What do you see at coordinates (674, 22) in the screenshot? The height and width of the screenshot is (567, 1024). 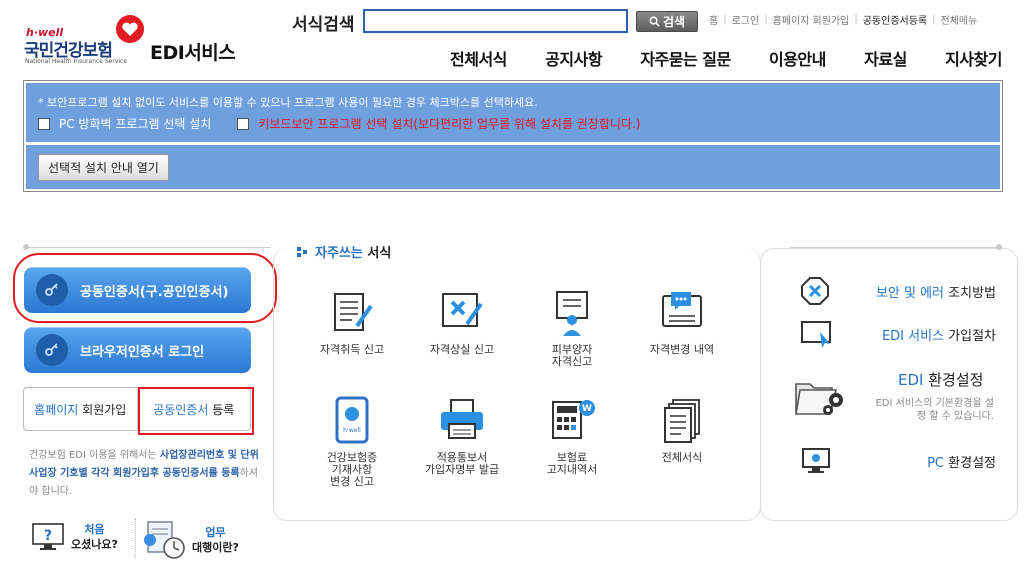 I see `search-button-label: 검색` at bounding box center [674, 22].